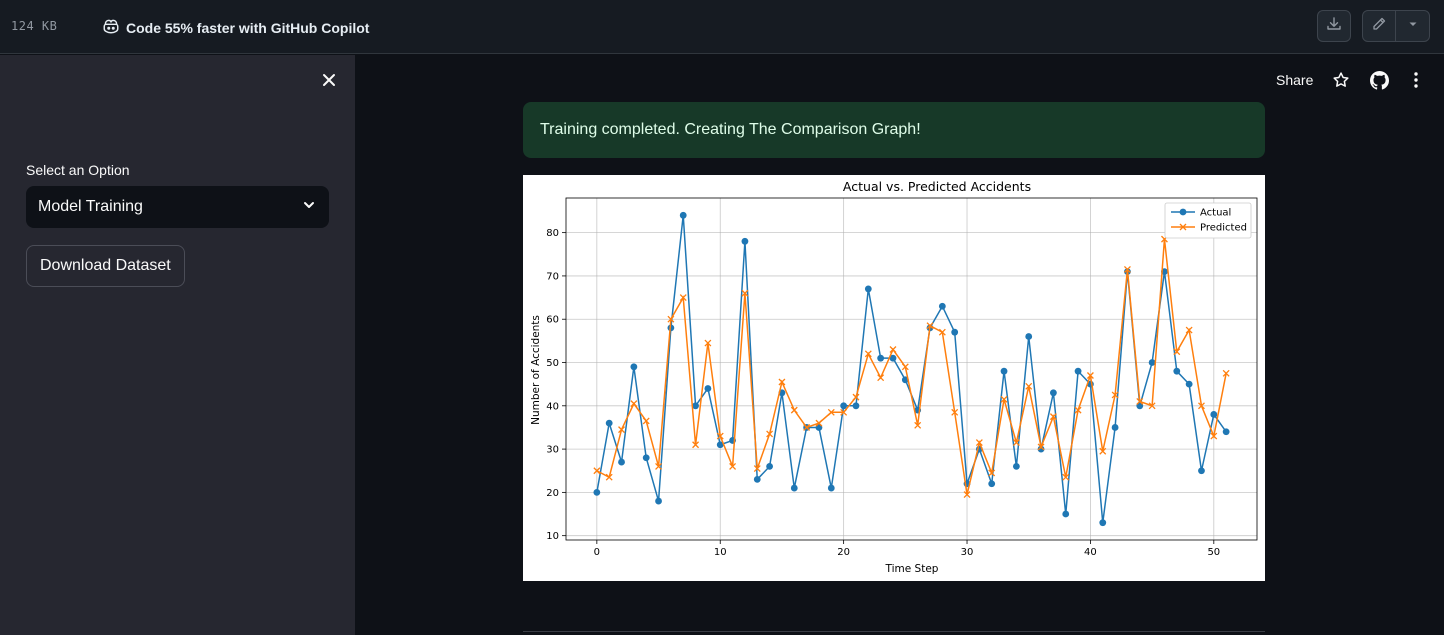 Image resolution: width=1444 pixels, height=635 pixels. I want to click on download-dataset-button: Download Dataset, so click(105, 266).